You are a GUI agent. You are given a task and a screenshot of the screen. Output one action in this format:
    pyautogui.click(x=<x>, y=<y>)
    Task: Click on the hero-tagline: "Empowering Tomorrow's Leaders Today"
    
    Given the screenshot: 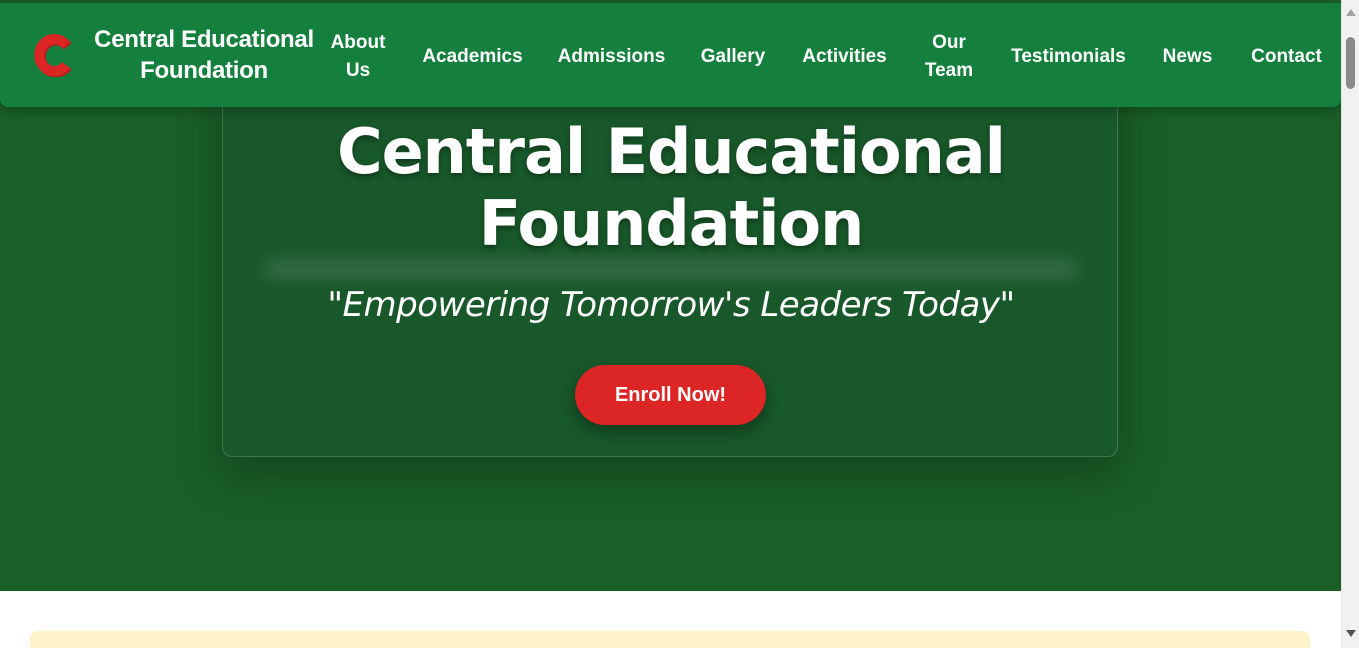 What is the action you would take?
    pyautogui.click(x=671, y=305)
    